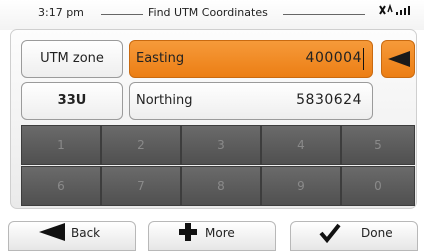 Image resolution: width=424 pixels, height=251 pixels. I want to click on more-button: More, so click(212, 236).